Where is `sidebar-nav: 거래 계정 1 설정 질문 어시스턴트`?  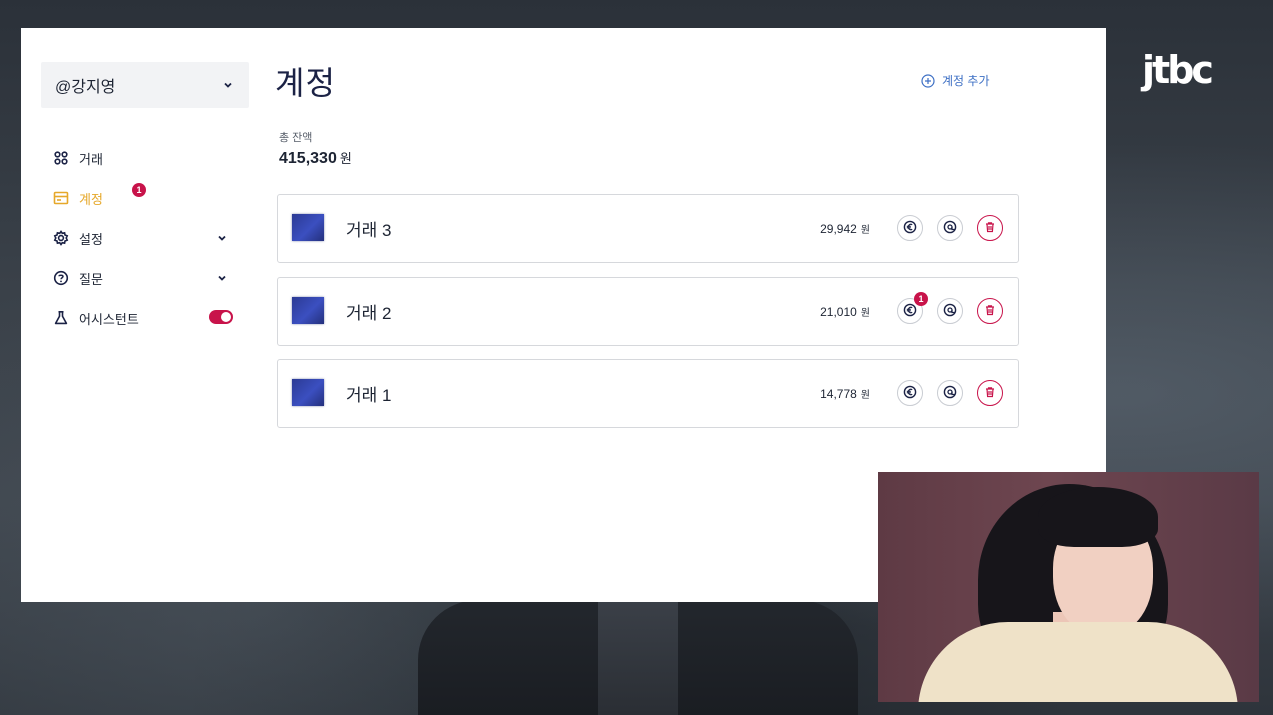 sidebar-nav: 거래 계정 1 설정 질문 어시스턴트 is located at coordinates (143, 238).